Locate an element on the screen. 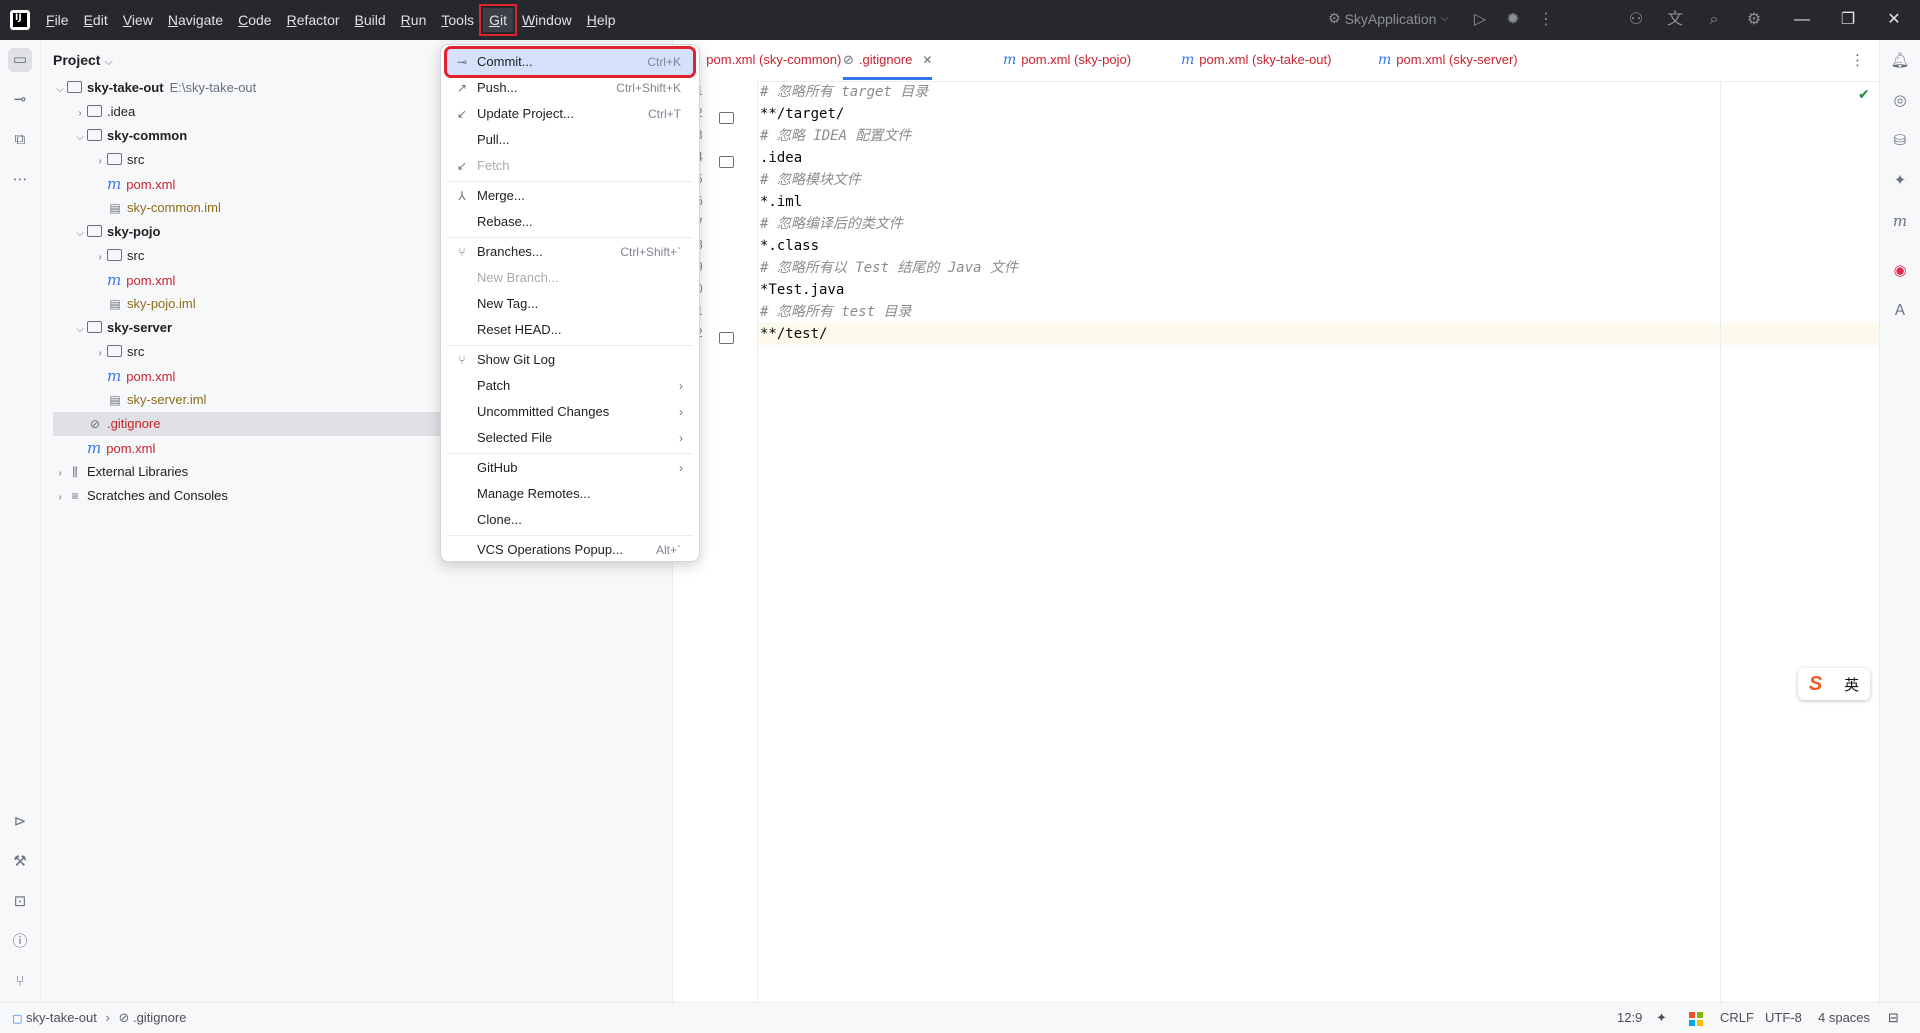  module-folder-icon is located at coordinates (94, 231).